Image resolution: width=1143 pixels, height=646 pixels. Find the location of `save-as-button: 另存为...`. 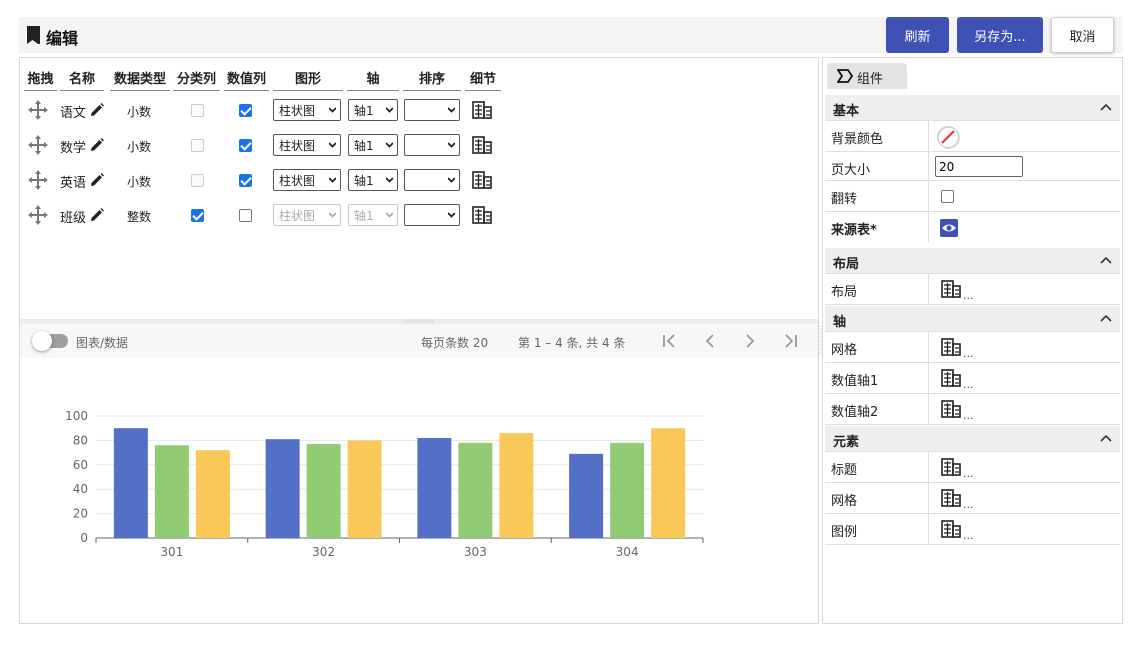

save-as-button: 另存为... is located at coordinates (1000, 35).